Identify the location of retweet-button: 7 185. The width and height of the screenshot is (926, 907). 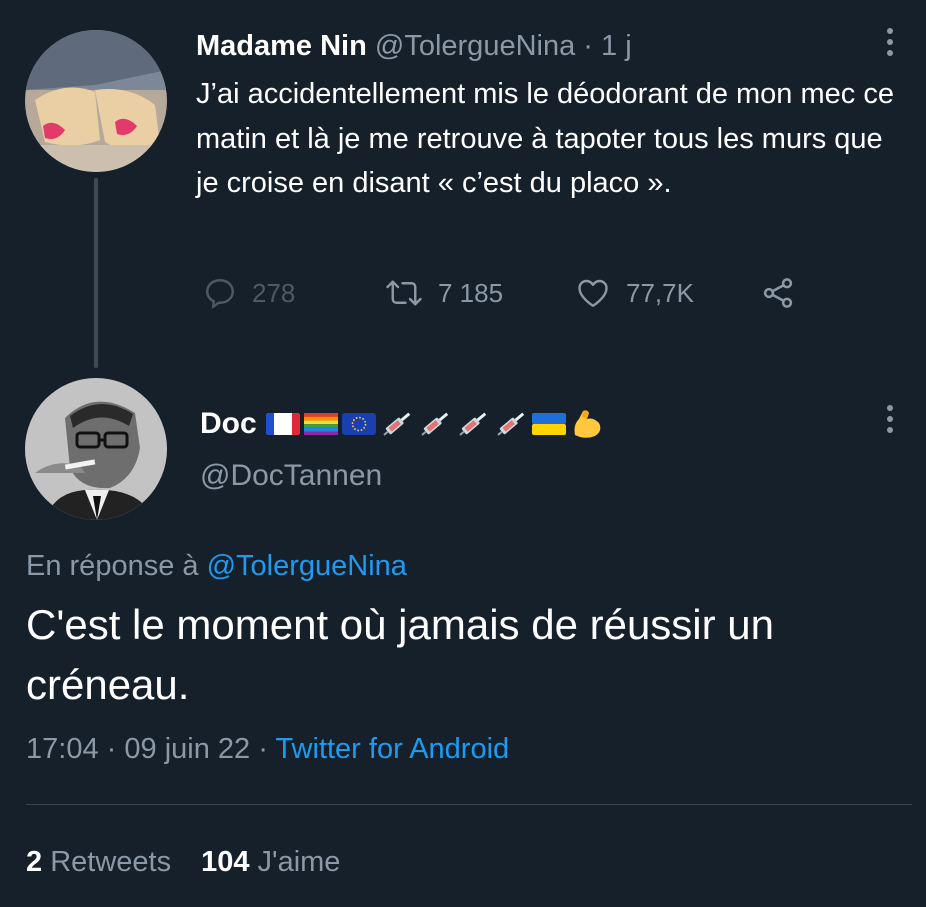
(443, 293).